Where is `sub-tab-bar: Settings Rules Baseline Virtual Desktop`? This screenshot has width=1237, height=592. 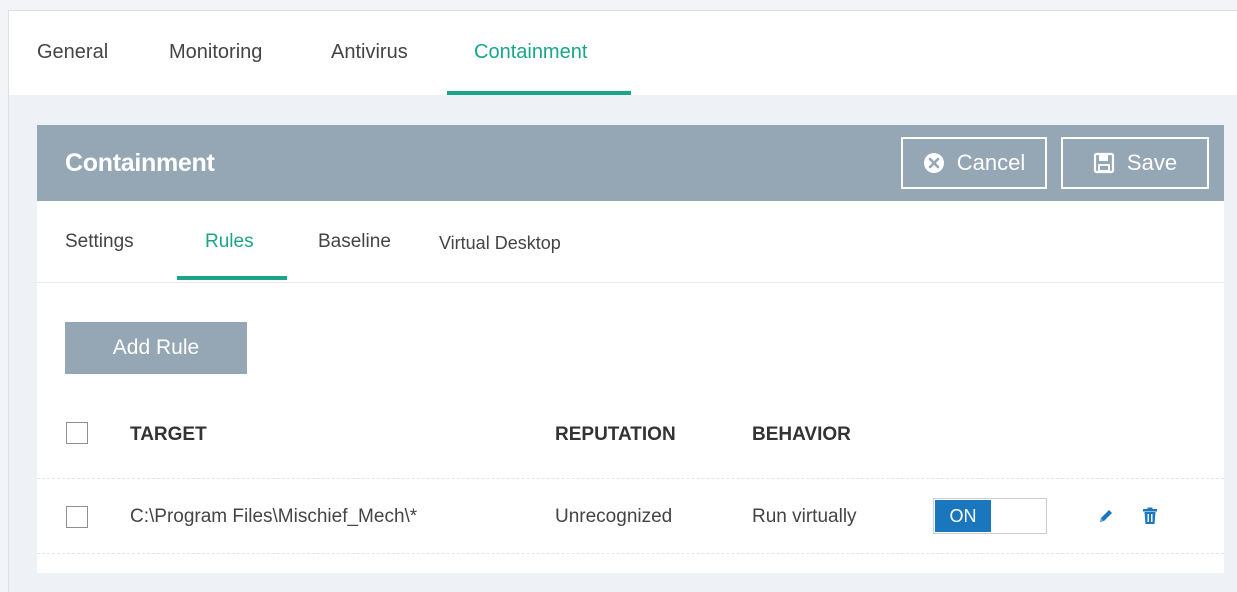
sub-tab-bar: Settings Rules Baseline Virtual Desktop is located at coordinates (630, 242).